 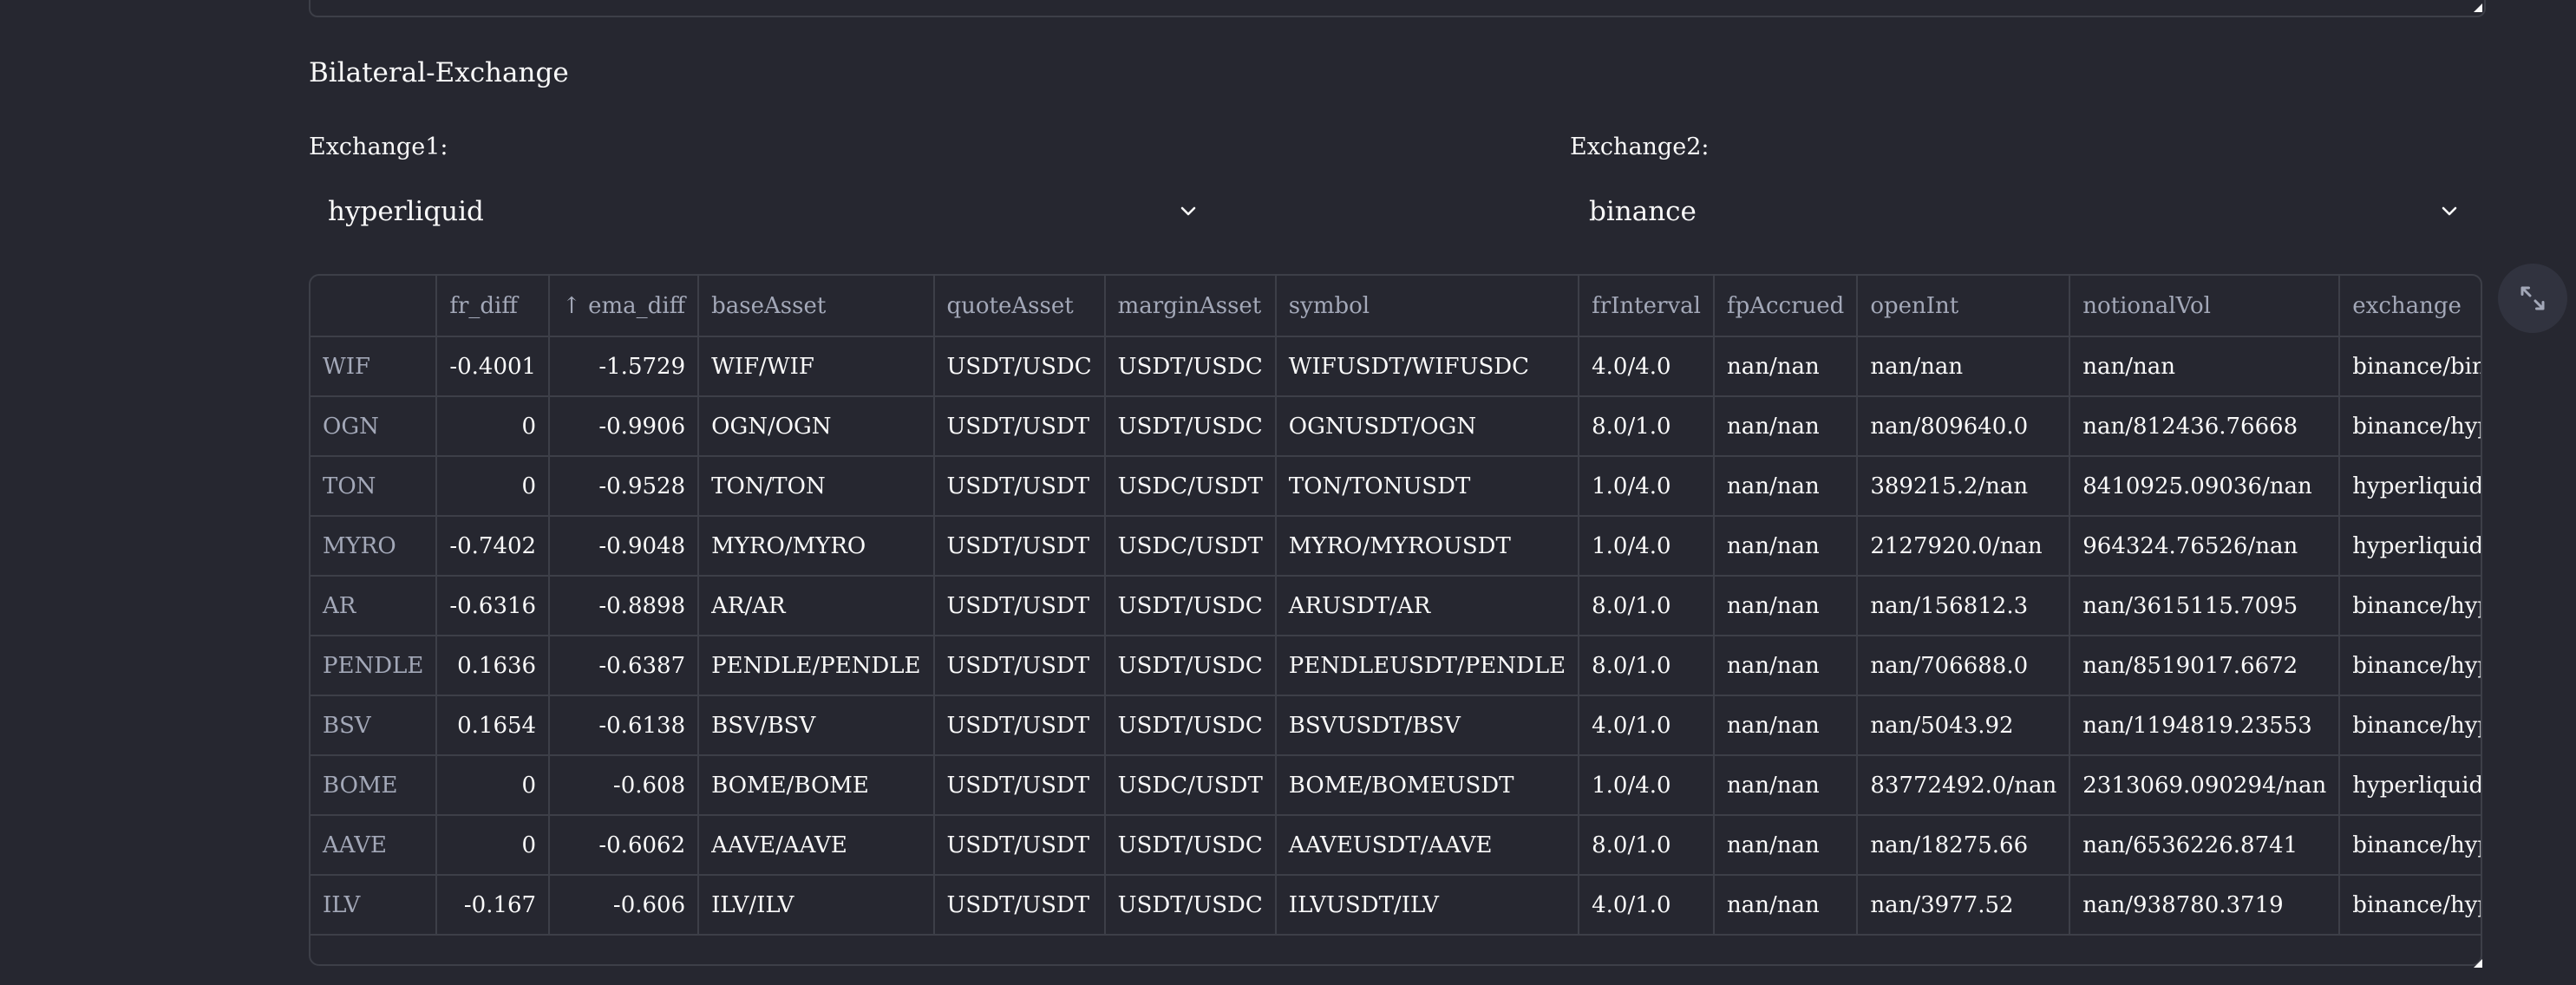 I want to click on row-index-cell: TON, so click(x=374, y=486).